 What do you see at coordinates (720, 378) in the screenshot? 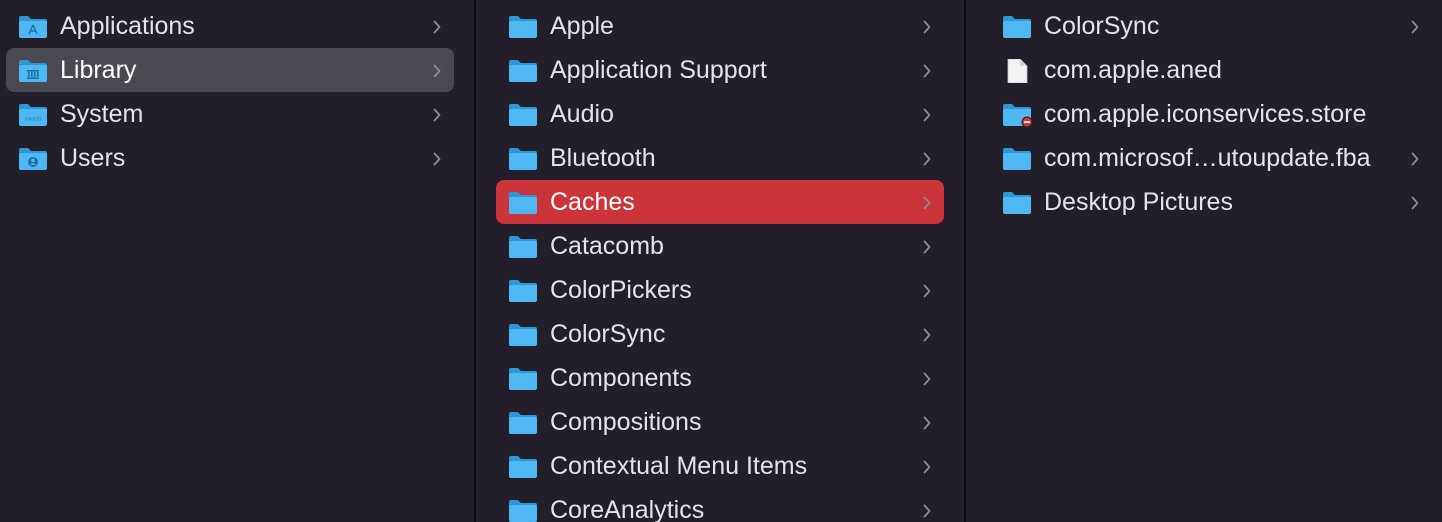
I see `file-row-components: Components` at bounding box center [720, 378].